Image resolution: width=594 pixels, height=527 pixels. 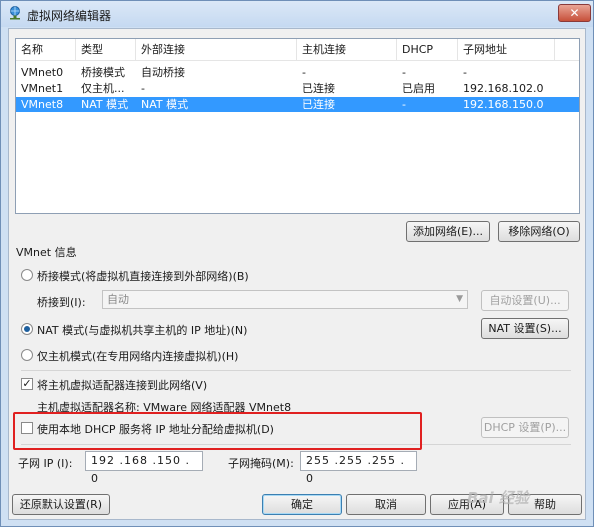 What do you see at coordinates (46, 252) in the screenshot?
I see `vmnet-info-title: VMnet 信息` at bounding box center [46, 252].